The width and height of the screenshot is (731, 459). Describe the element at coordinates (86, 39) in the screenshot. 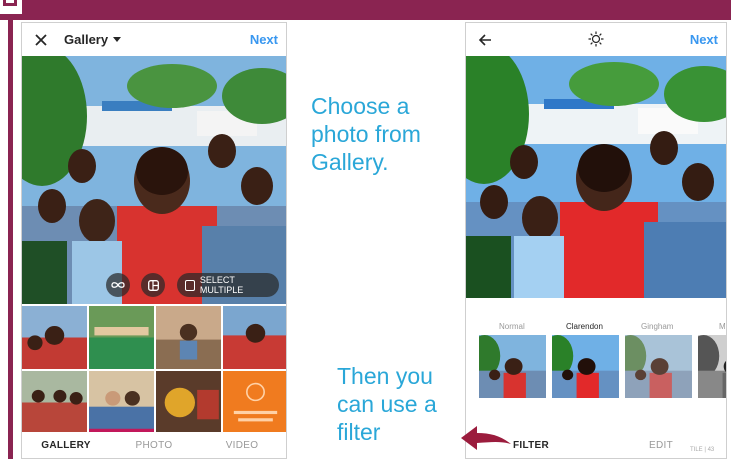

I see `gallery-title: Gallery` at that location.